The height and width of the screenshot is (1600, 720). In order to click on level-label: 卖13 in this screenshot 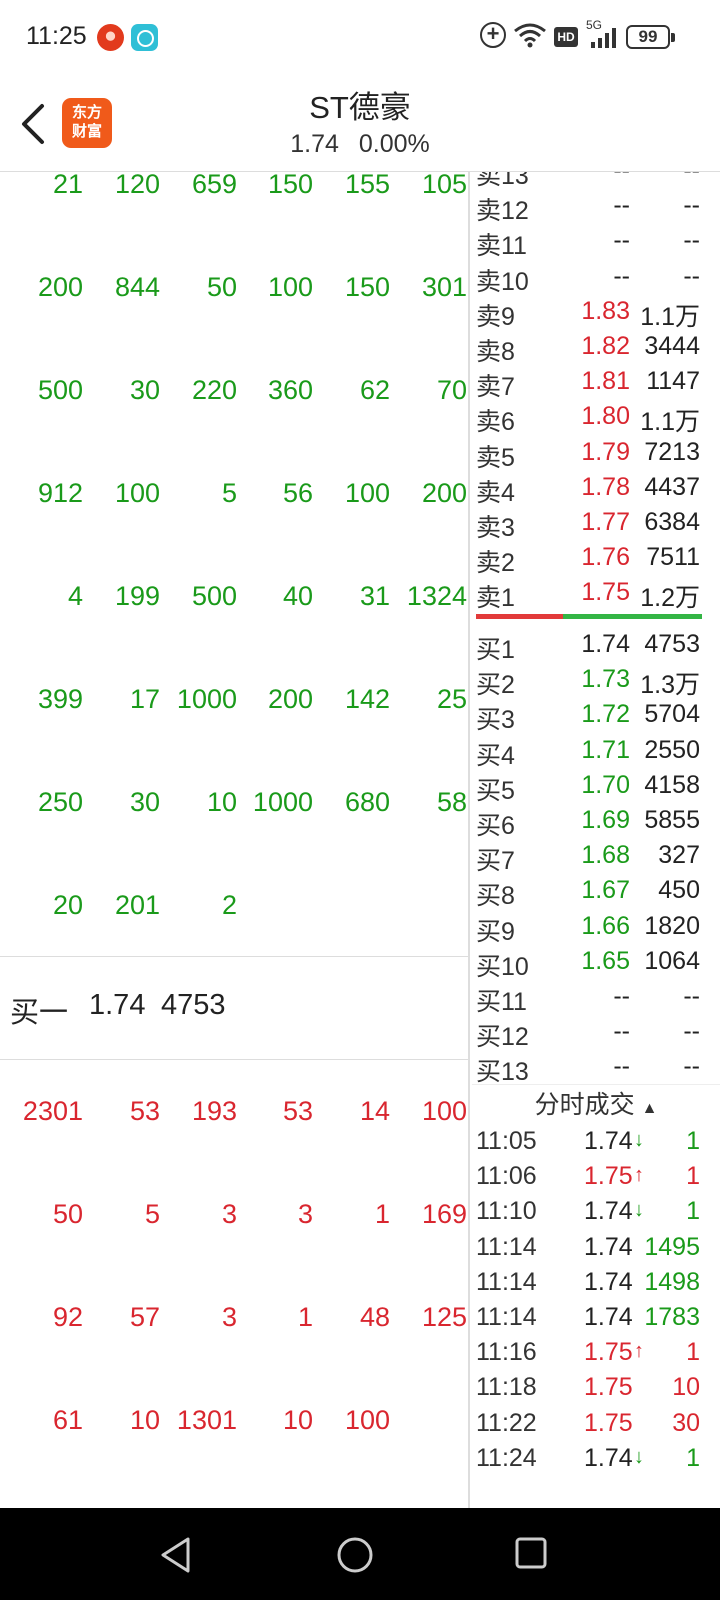, I will do `click(502, 181)`.